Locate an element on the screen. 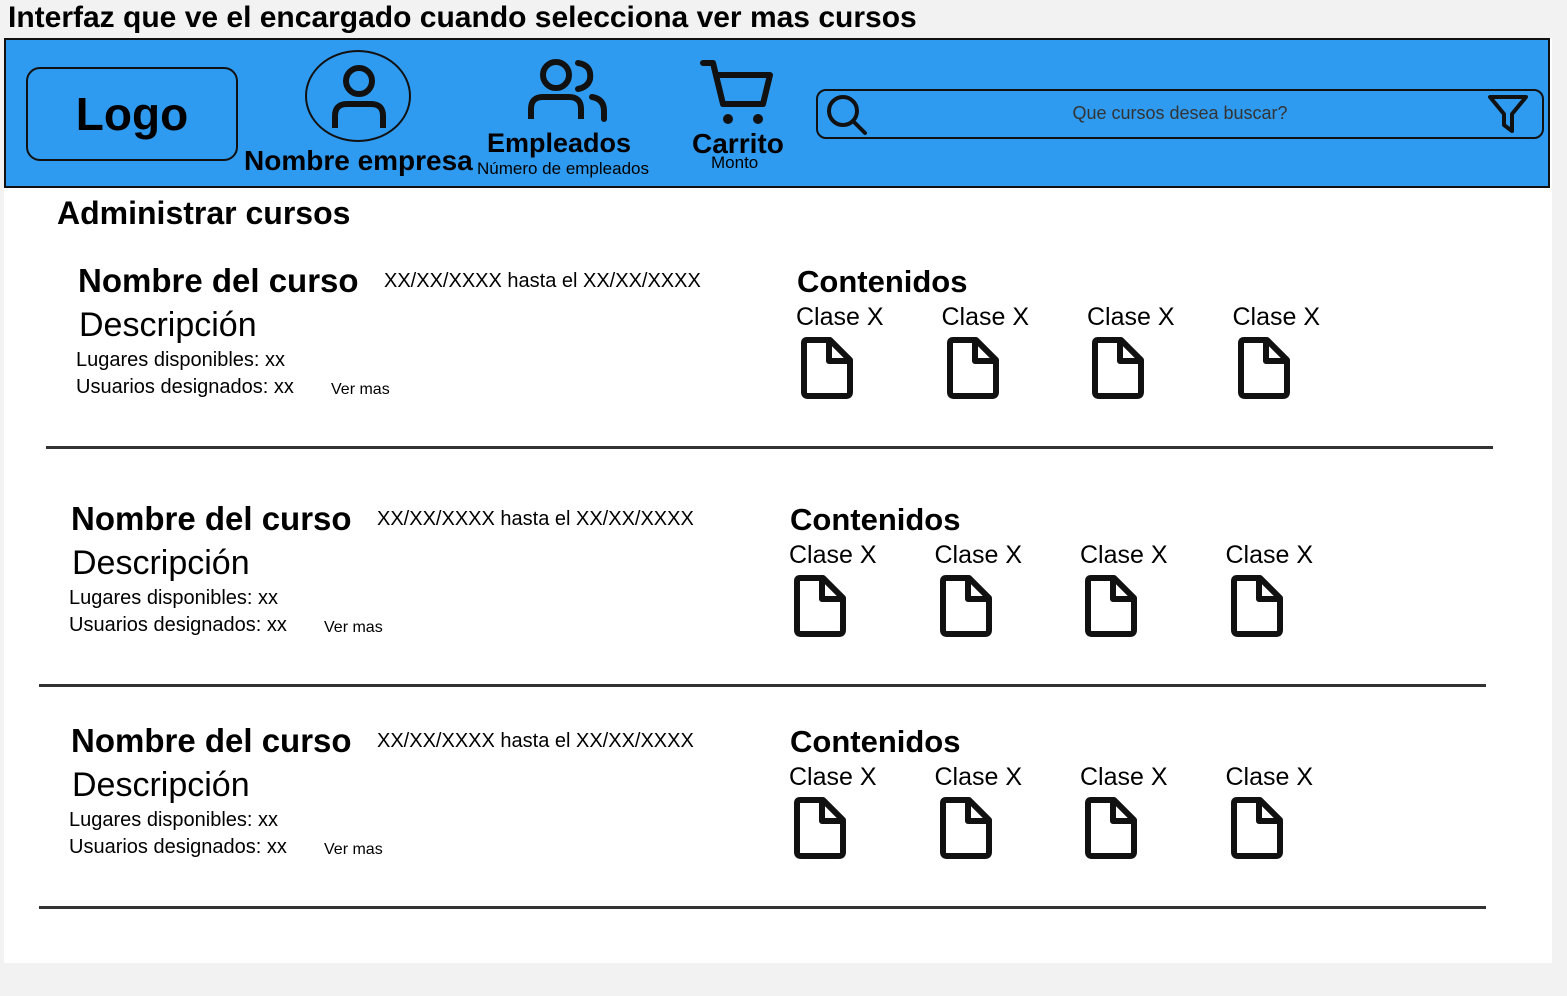 Image resolution: width=1567 pixels, height=996 pixels. company-name: Nombre empresa is located at coordinates (358, 161).